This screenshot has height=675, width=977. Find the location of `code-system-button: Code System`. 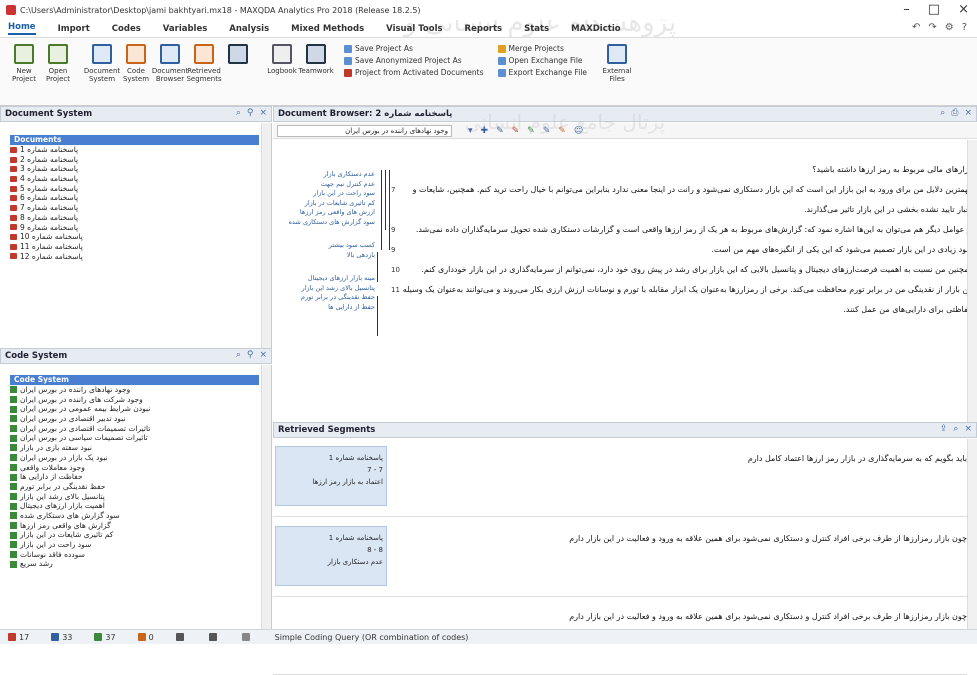

code-system-button: Code System is located at coordinates (136, 63).